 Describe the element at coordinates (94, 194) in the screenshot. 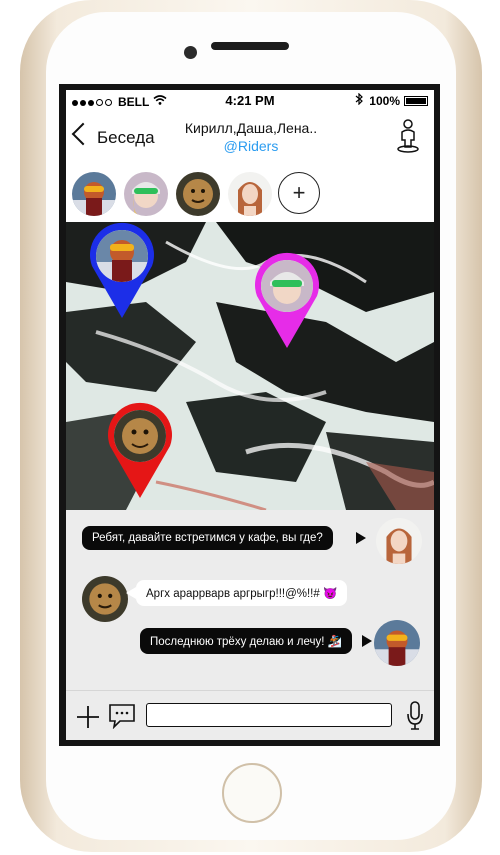

I see `participant-avatar-snowboarder` at that location.